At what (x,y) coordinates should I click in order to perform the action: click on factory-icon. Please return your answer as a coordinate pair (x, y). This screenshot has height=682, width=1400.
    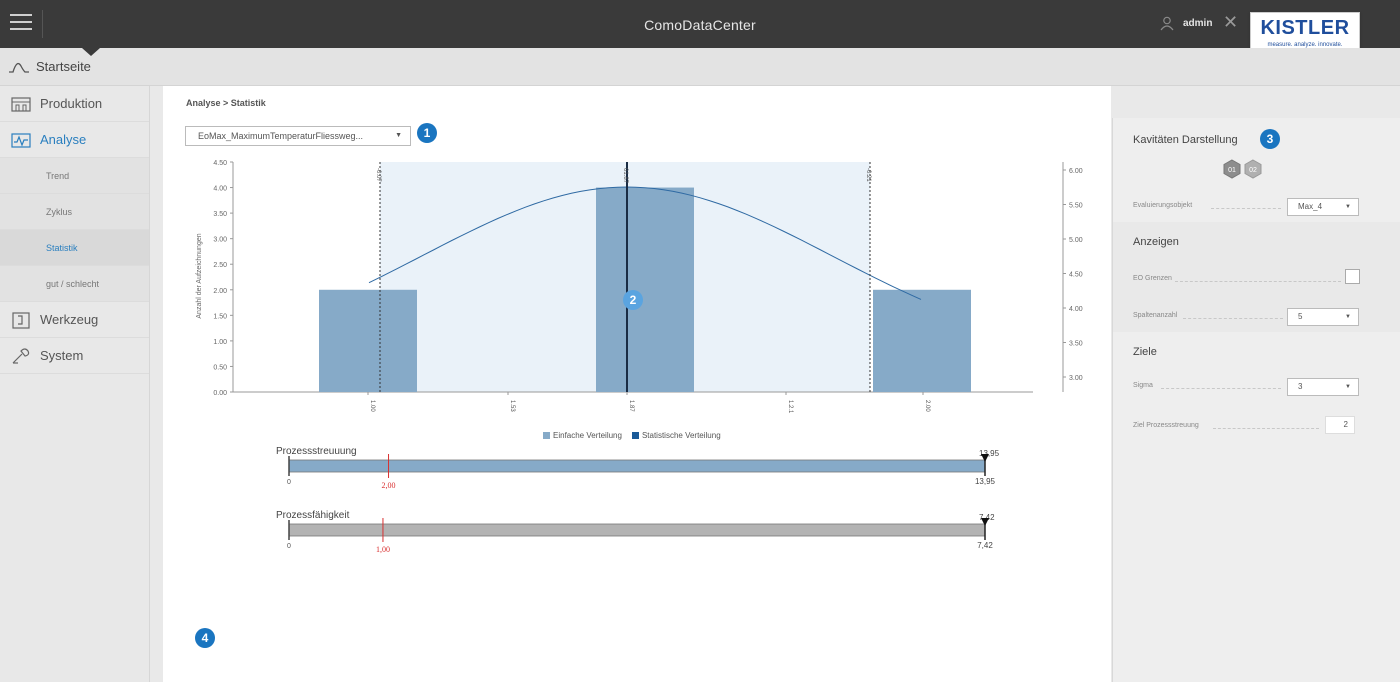
    Looking at the image, I should click on (21, 104).